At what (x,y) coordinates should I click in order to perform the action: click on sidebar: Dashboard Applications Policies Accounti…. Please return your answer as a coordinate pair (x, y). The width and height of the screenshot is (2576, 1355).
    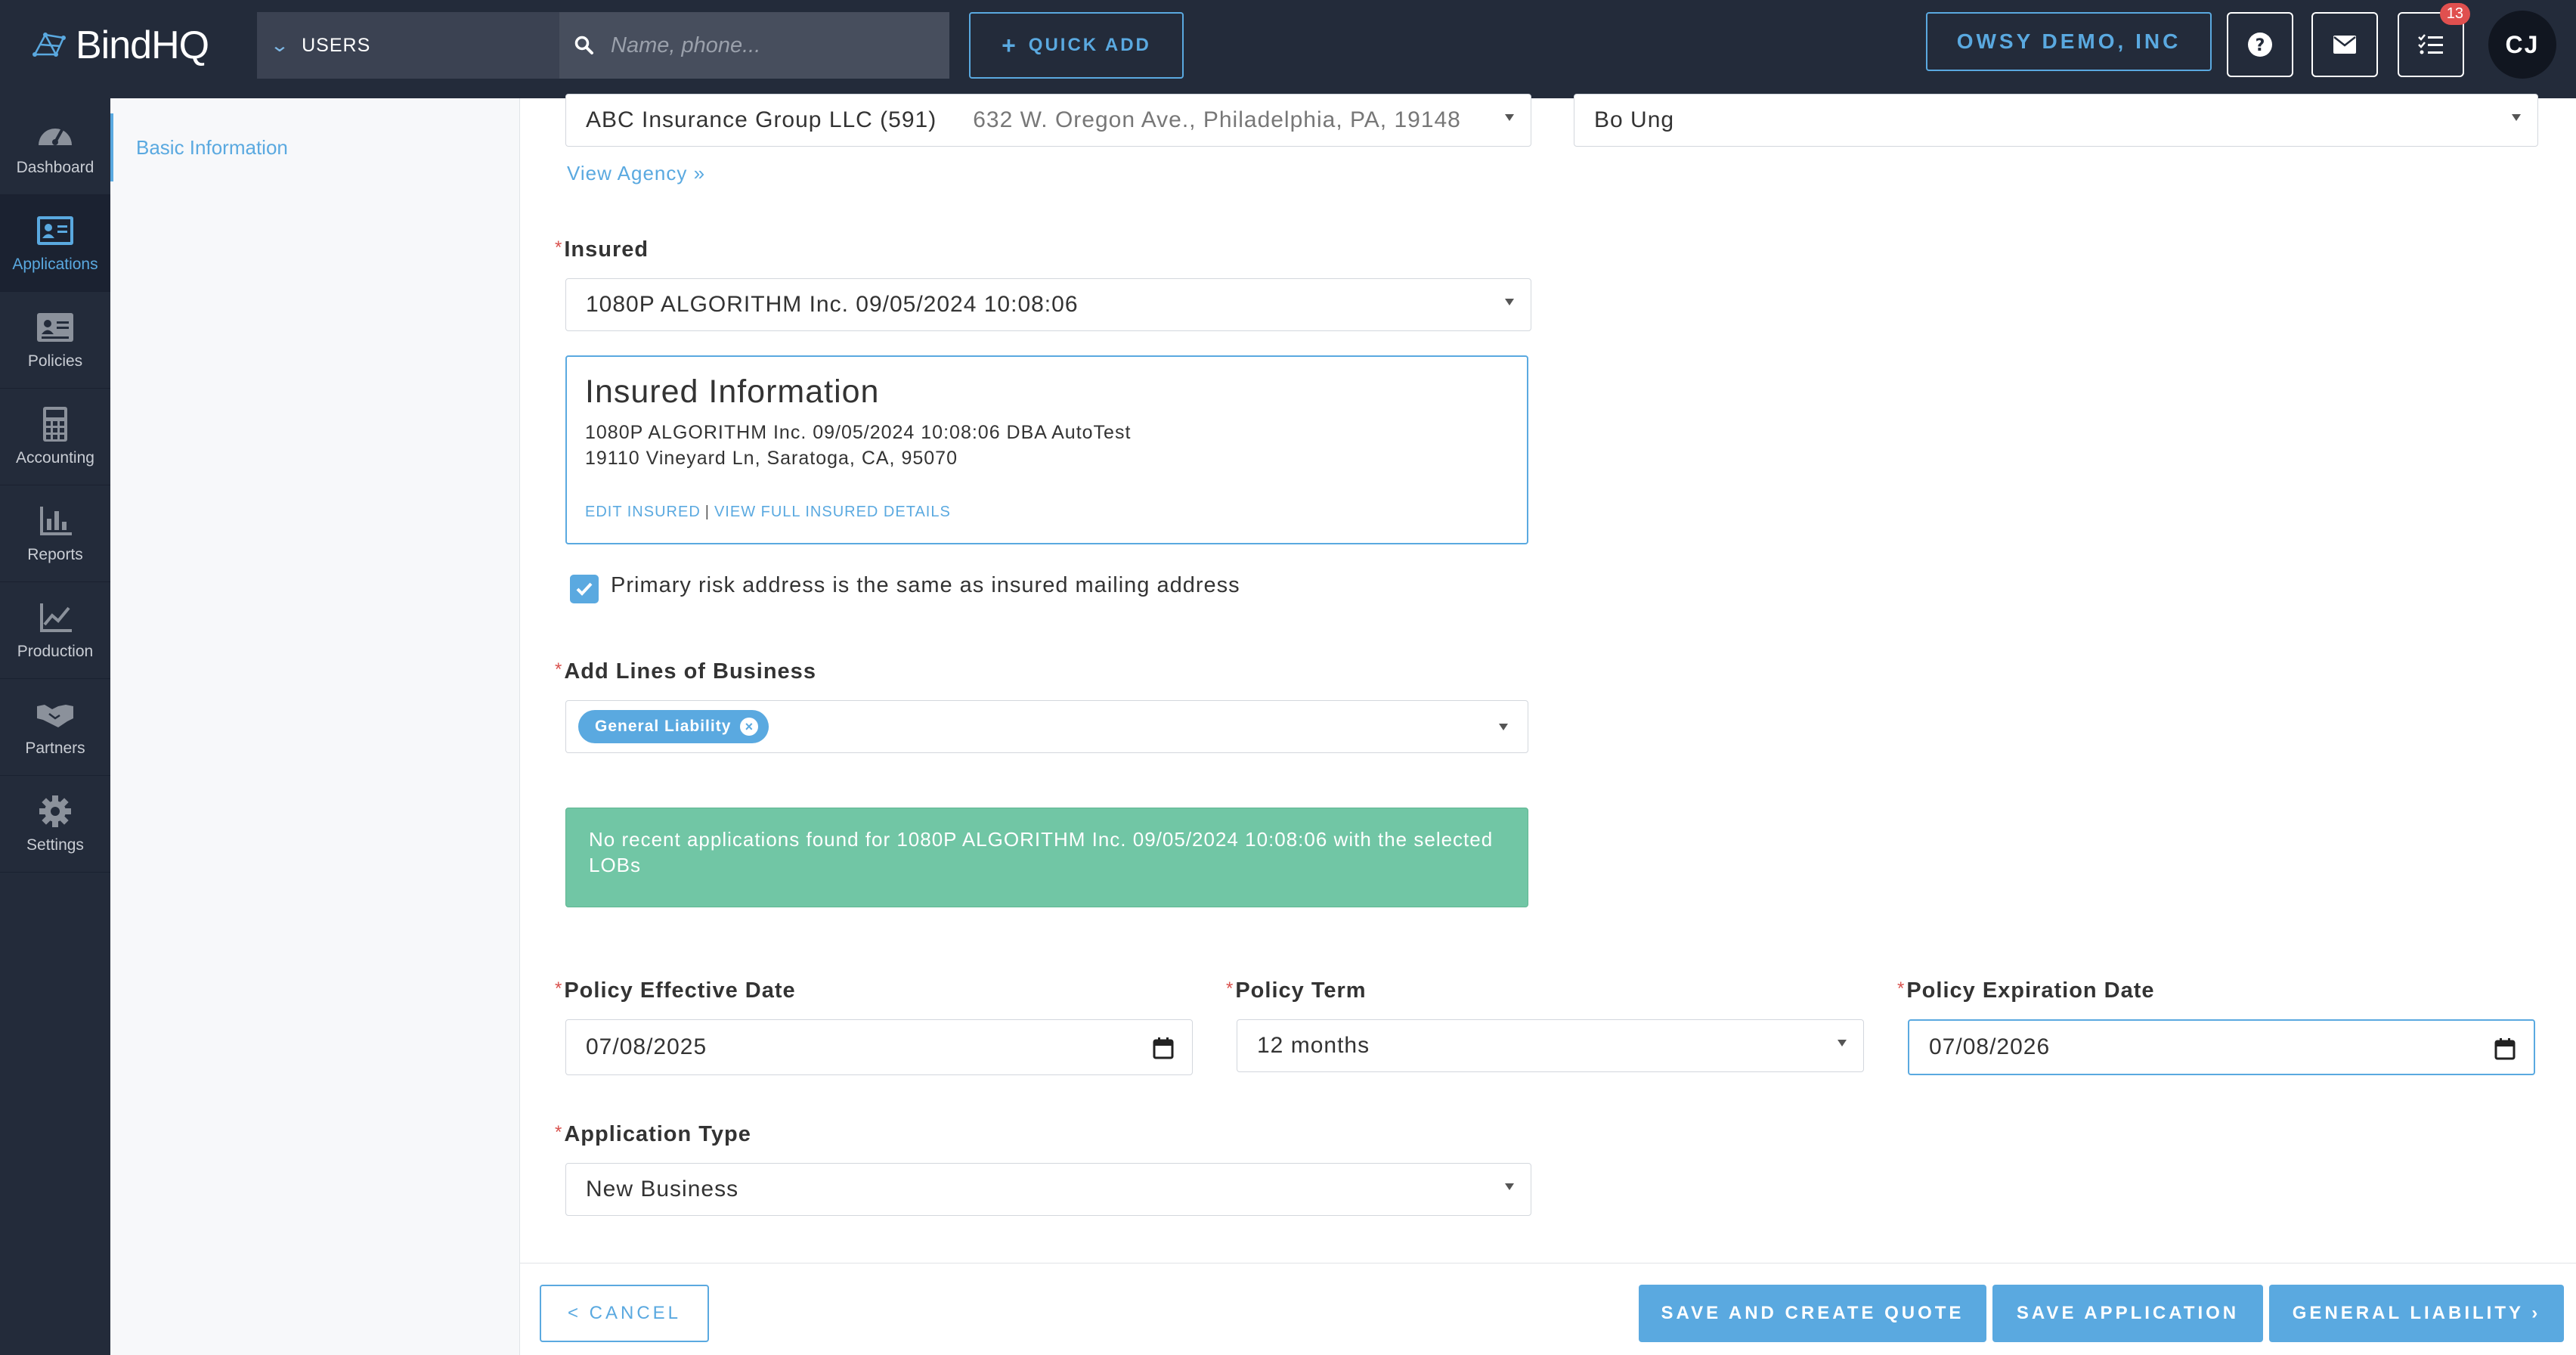
    Looking at the image, I should click on (55, 727).